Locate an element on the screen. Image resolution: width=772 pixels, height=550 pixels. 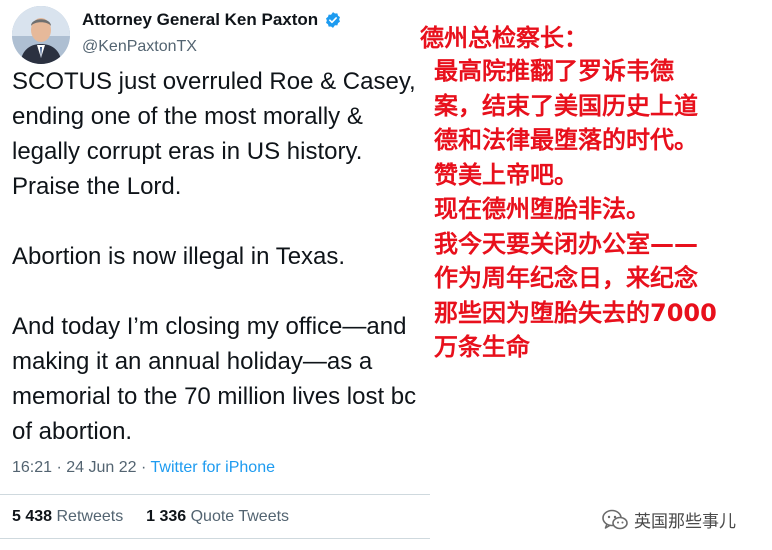
tweet-meta: 16:21 · 24 Jun 22 · Twitter for iPhone is located at coordinates (143, 468).